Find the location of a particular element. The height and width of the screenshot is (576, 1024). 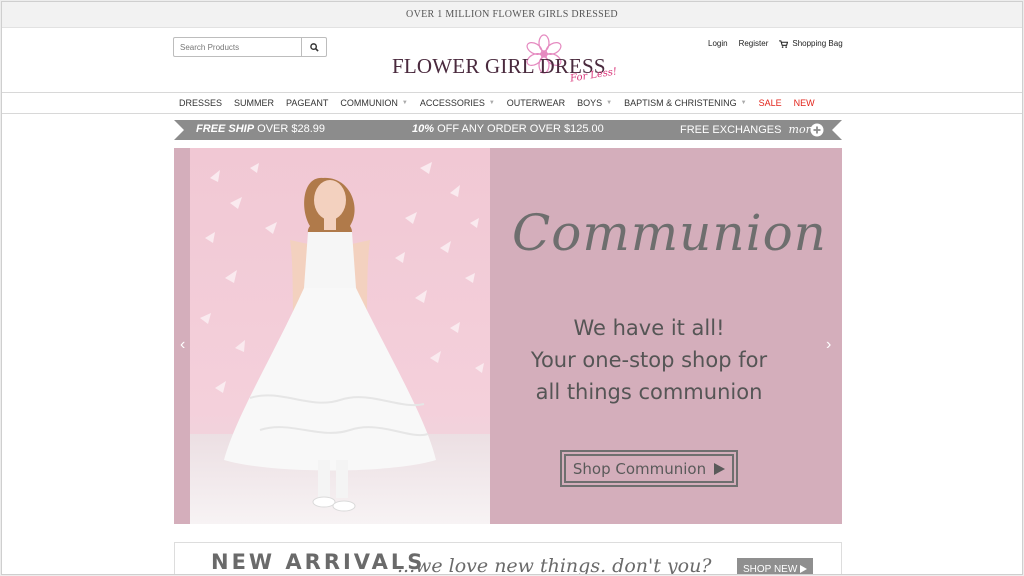

hero-headline: Communion is located at coordinates (669, 233).